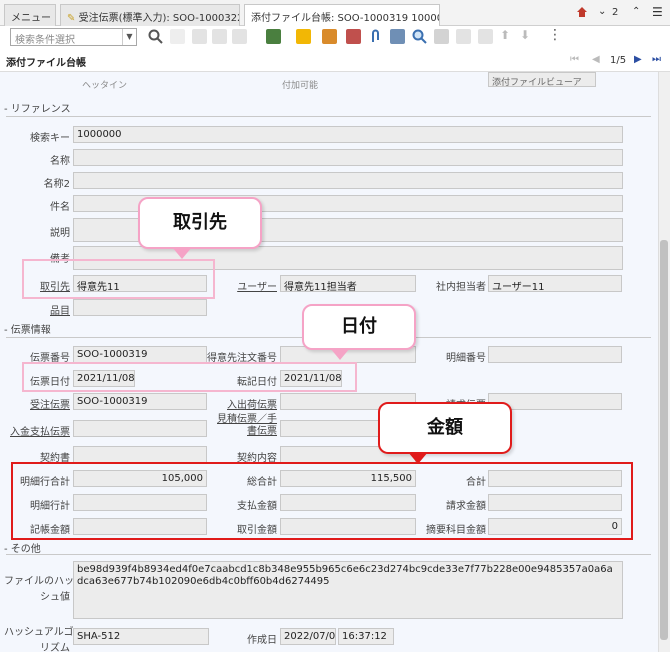 The height and width of the screenshot is (652, 670). Describe the element at coordinates (303, 36) in the screenshot. I see `refresh-icon` at that location.